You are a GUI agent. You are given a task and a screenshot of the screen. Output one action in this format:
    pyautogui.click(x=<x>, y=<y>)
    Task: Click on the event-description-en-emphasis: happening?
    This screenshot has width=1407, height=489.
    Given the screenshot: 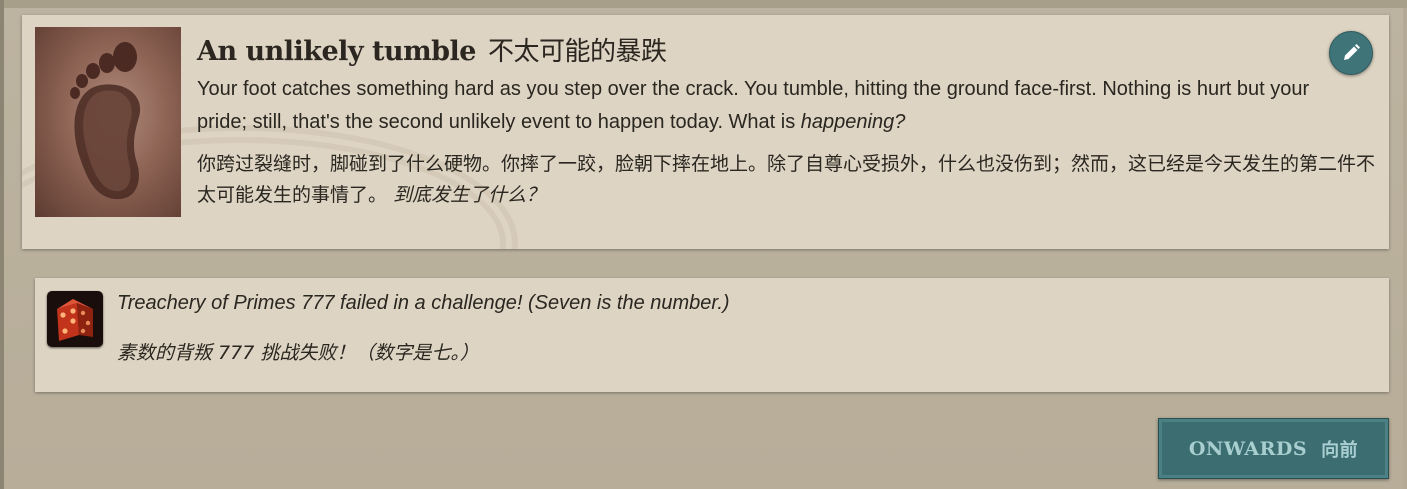 What is the action you would take?
    pyautogui.click(x=853, y=122)
    